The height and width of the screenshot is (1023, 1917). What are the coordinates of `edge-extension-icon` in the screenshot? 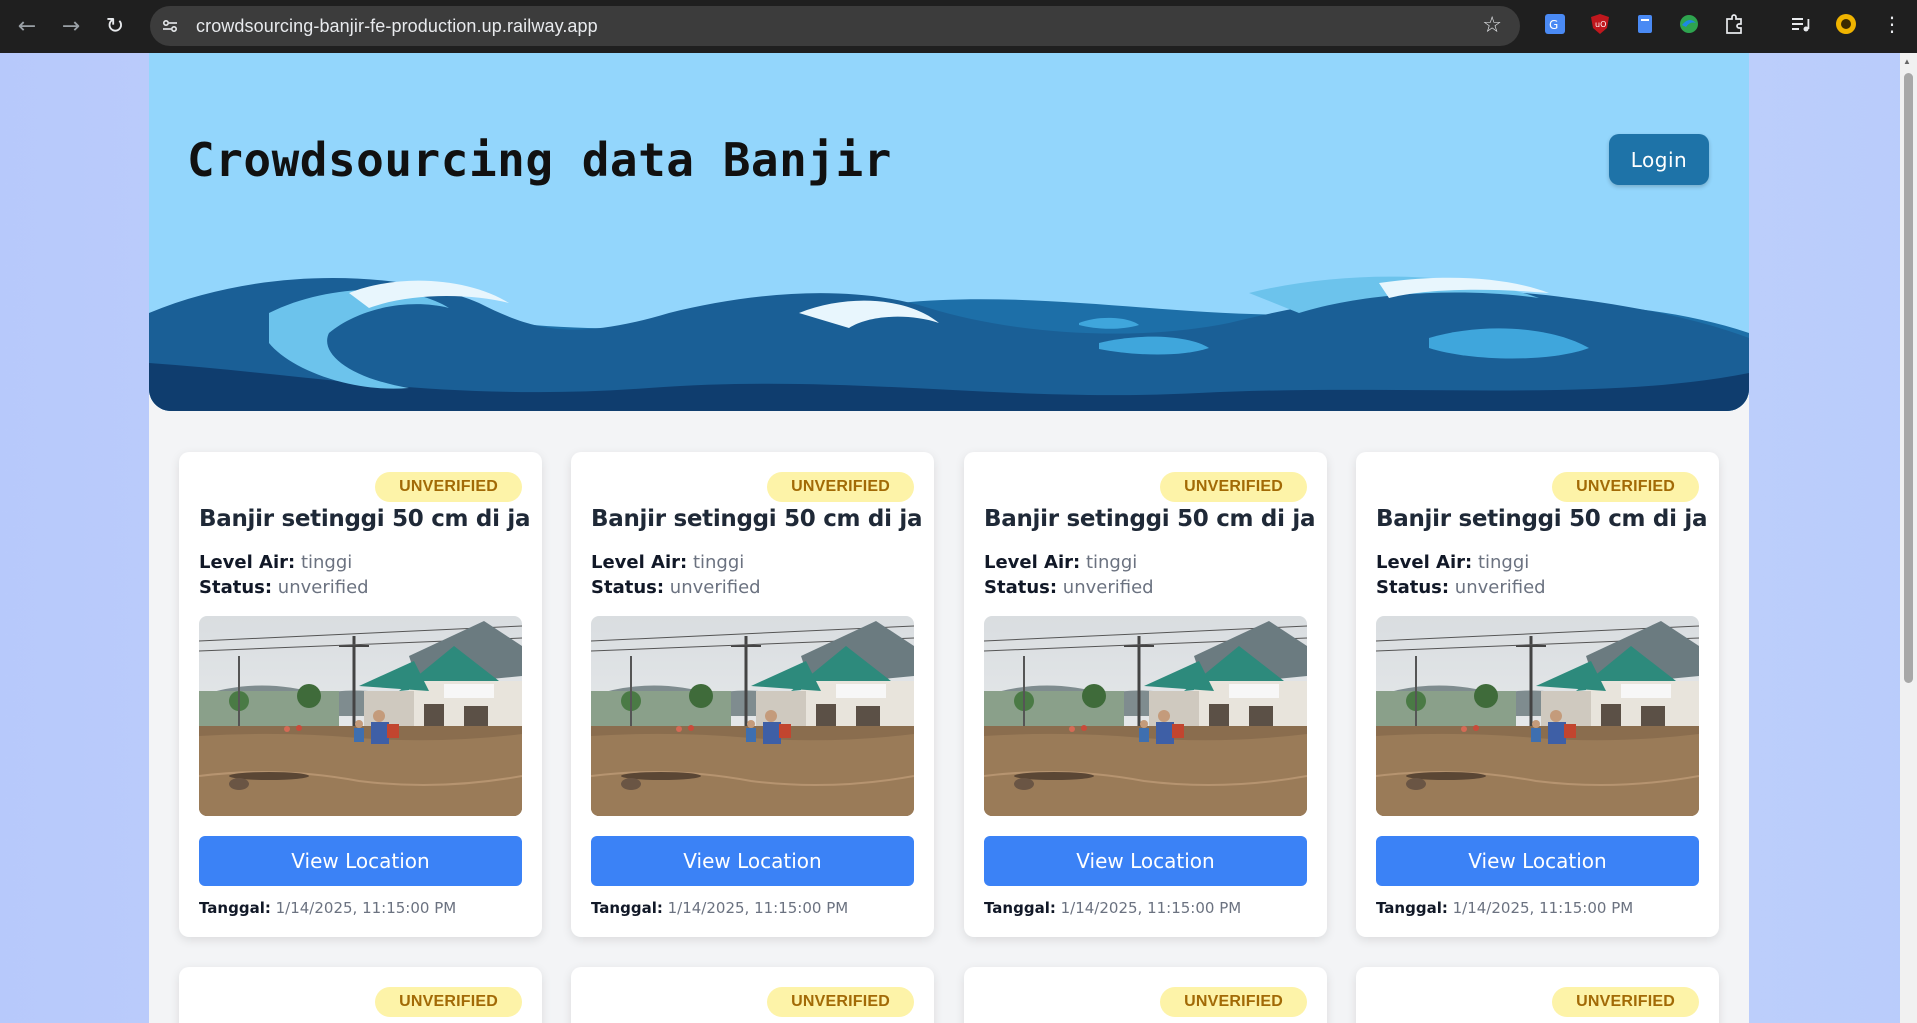 It's located at (1689, 24).